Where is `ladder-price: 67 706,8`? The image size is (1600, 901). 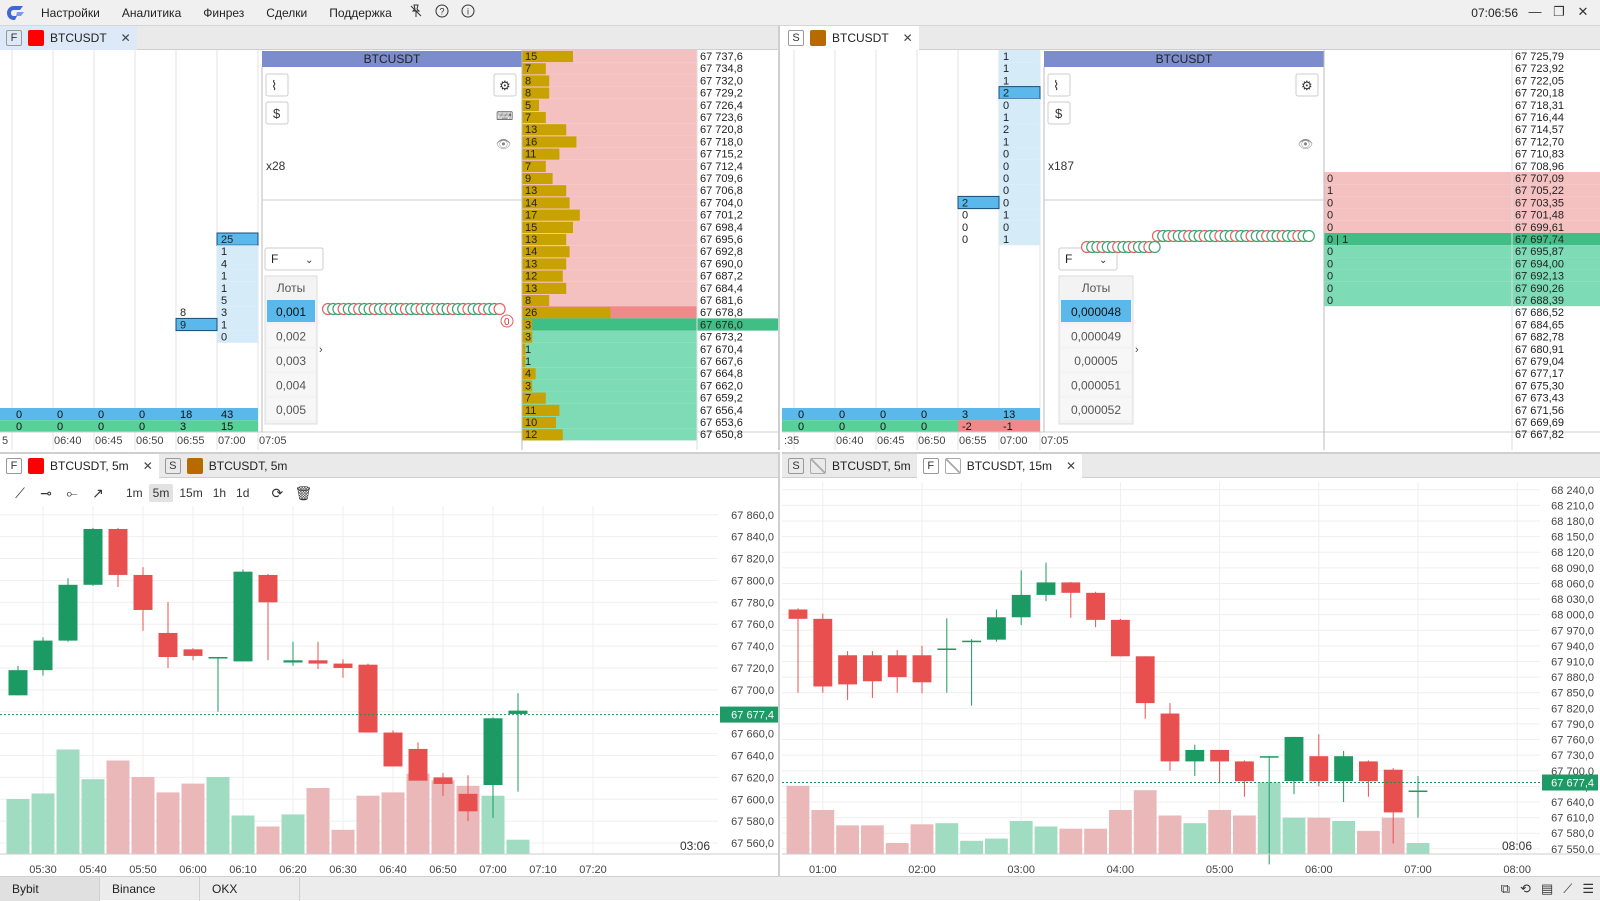
ladder-price: 67 706,8 is located at coordinates (721, 191).